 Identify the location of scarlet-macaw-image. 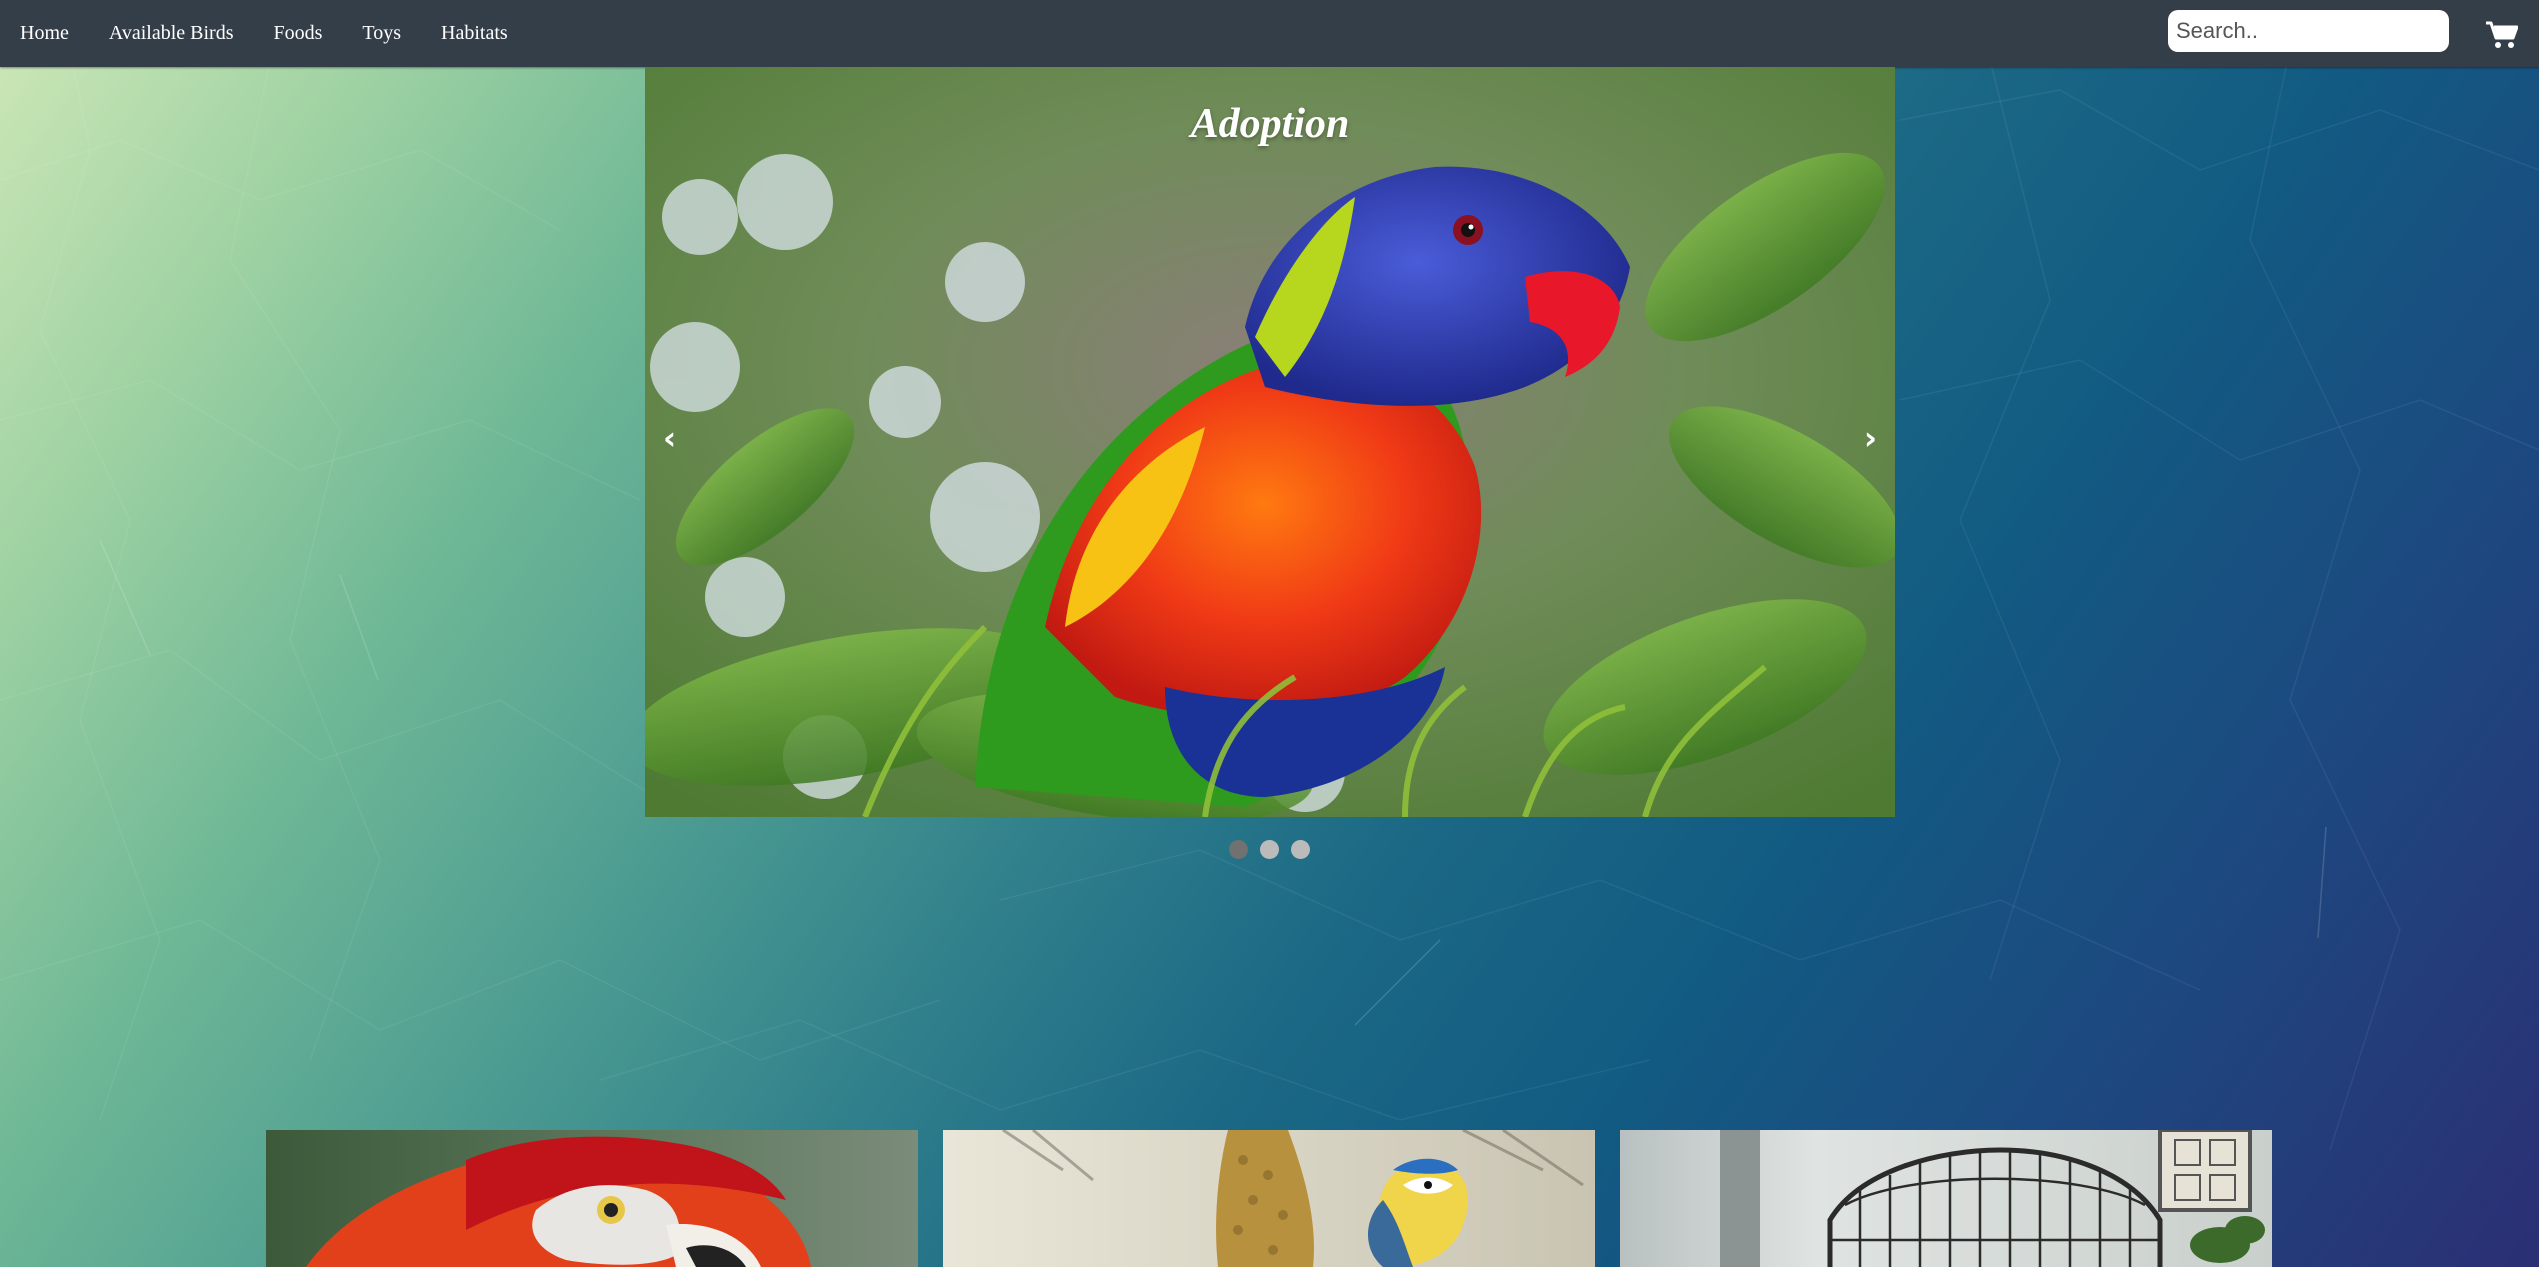
(592, 1198).